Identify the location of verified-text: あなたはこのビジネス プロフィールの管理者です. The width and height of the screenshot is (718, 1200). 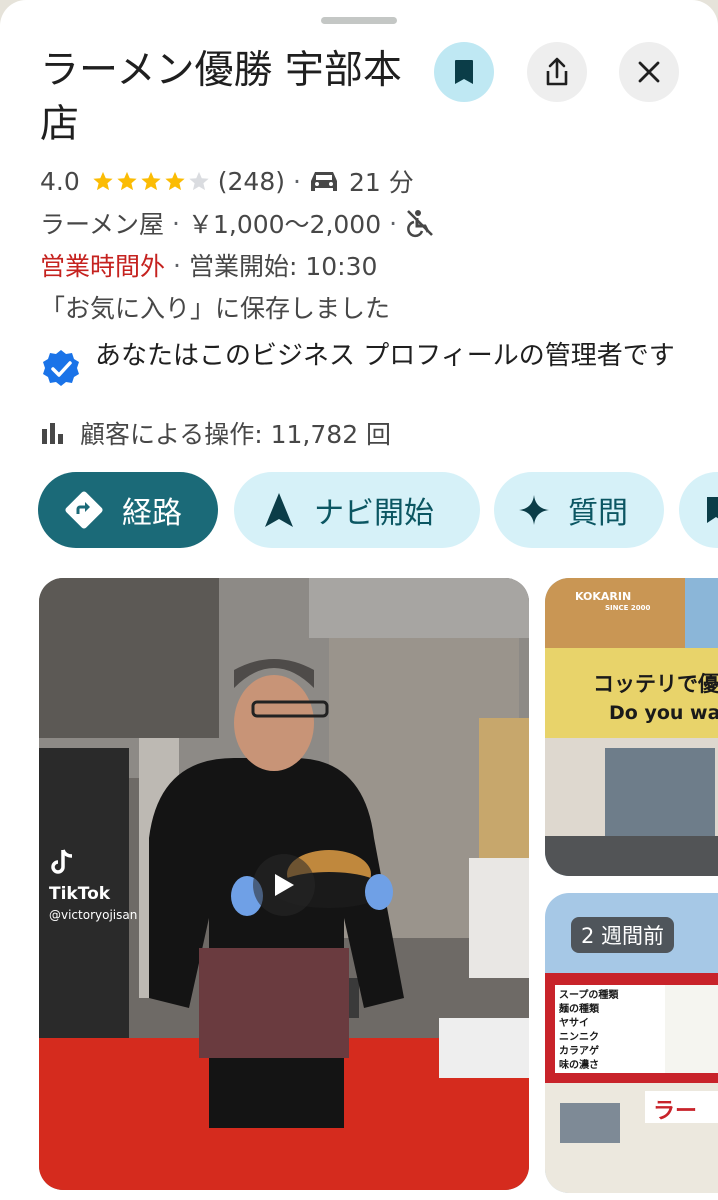
(385, 356).